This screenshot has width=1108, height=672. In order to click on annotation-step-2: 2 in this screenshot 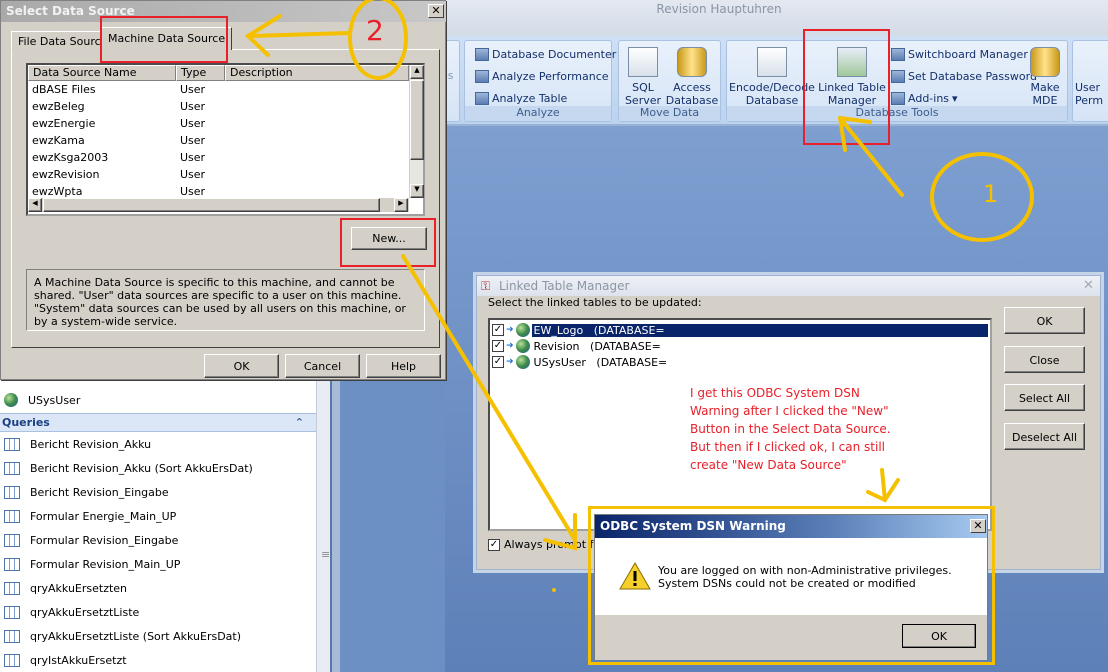, I will do `click(375, 30)`.